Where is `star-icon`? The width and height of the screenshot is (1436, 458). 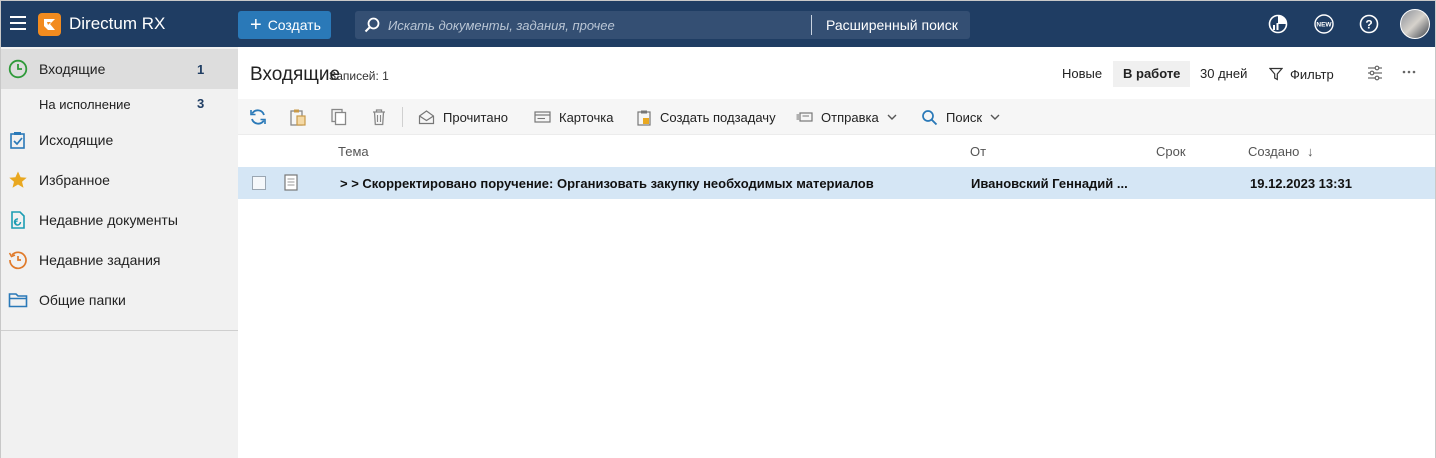
star-icon is located at coordinates (18, 179).